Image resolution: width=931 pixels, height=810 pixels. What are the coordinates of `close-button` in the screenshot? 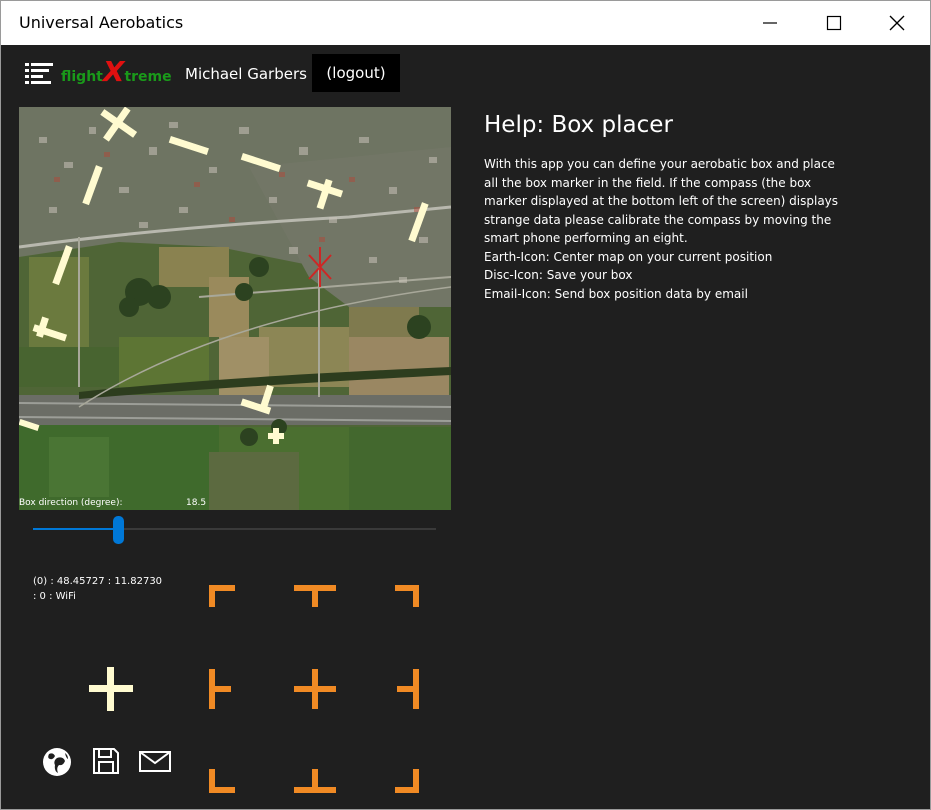 It's located at (897, 23).